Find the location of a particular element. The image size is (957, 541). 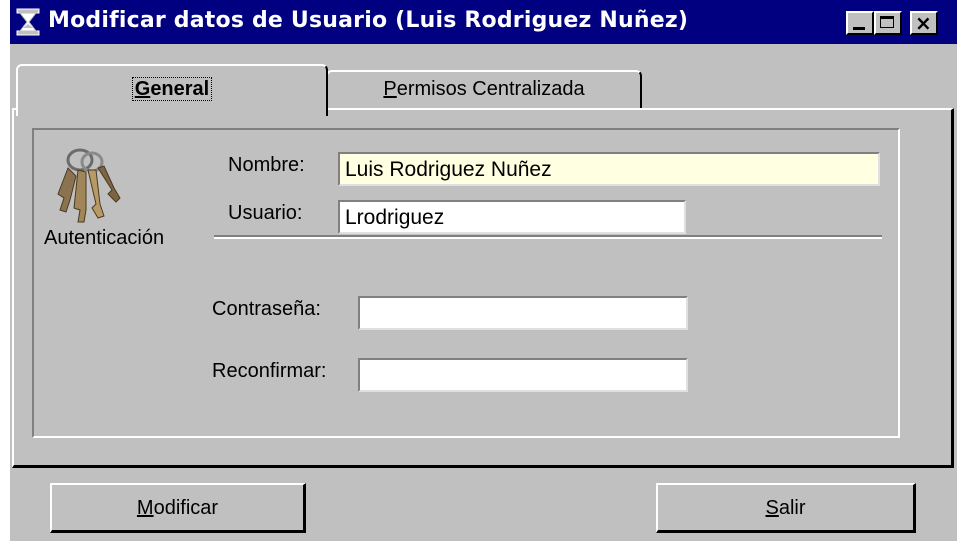

salir-accelerator: S is located at coordinates (772, 508).